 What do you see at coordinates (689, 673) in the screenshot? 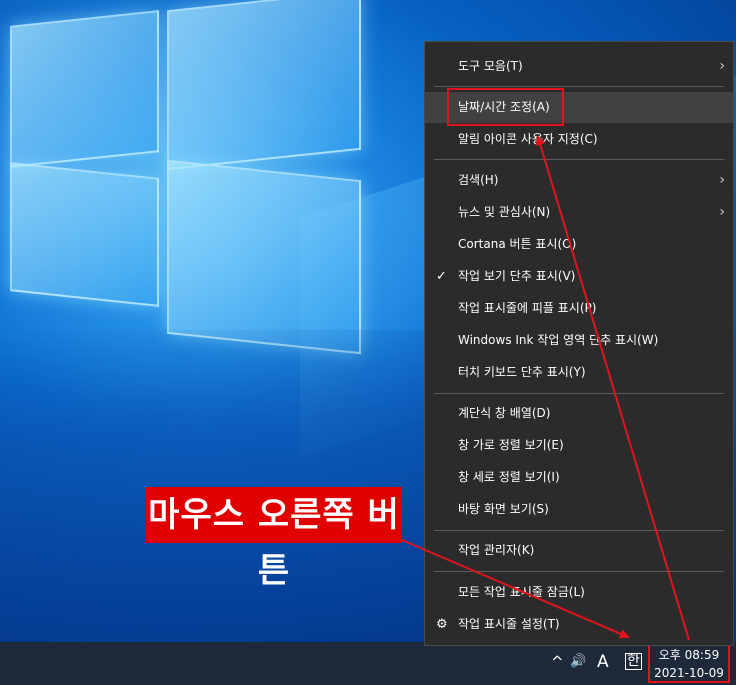
I see `clock-date: 2021-10-09` at bounding box center [689, 673].